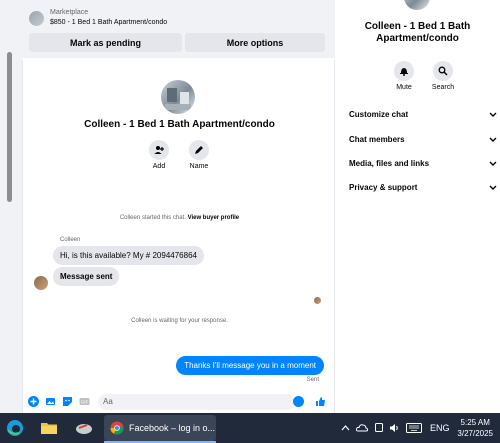  What do you see at coordinates (423, 114) in the screenshot?
I see `customize-chat-section: Customize chat` at bounding box center [423, 114].